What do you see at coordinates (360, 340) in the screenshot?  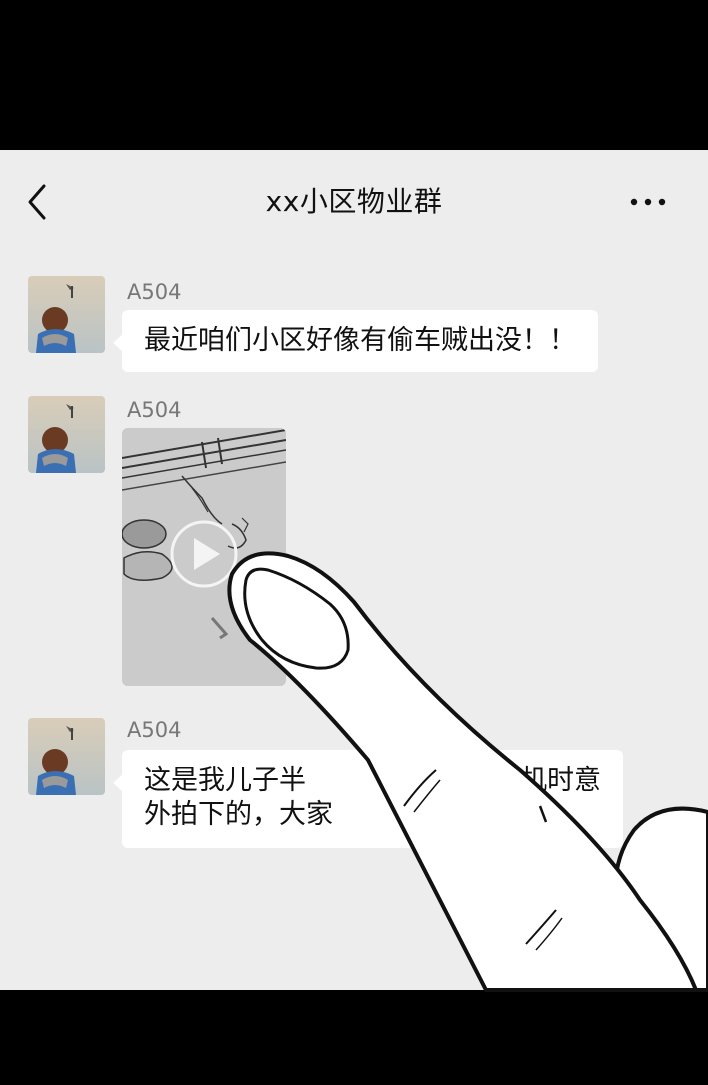 I see `message-text: 最近咱们小区好像有偷车贼出没！！` at bounding box center [360, 340].